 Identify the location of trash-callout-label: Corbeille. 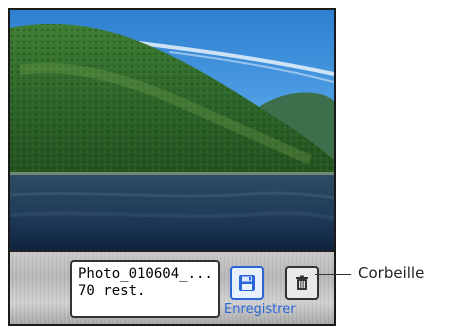
(391, 273).